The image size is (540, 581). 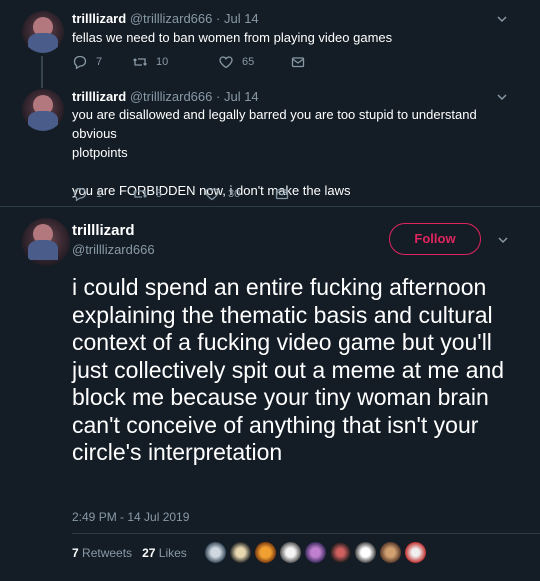 What do you see at coordinates (168, 194) in the screenshot?
I see `retweet-button: 5` at bounding box center [168, 194].